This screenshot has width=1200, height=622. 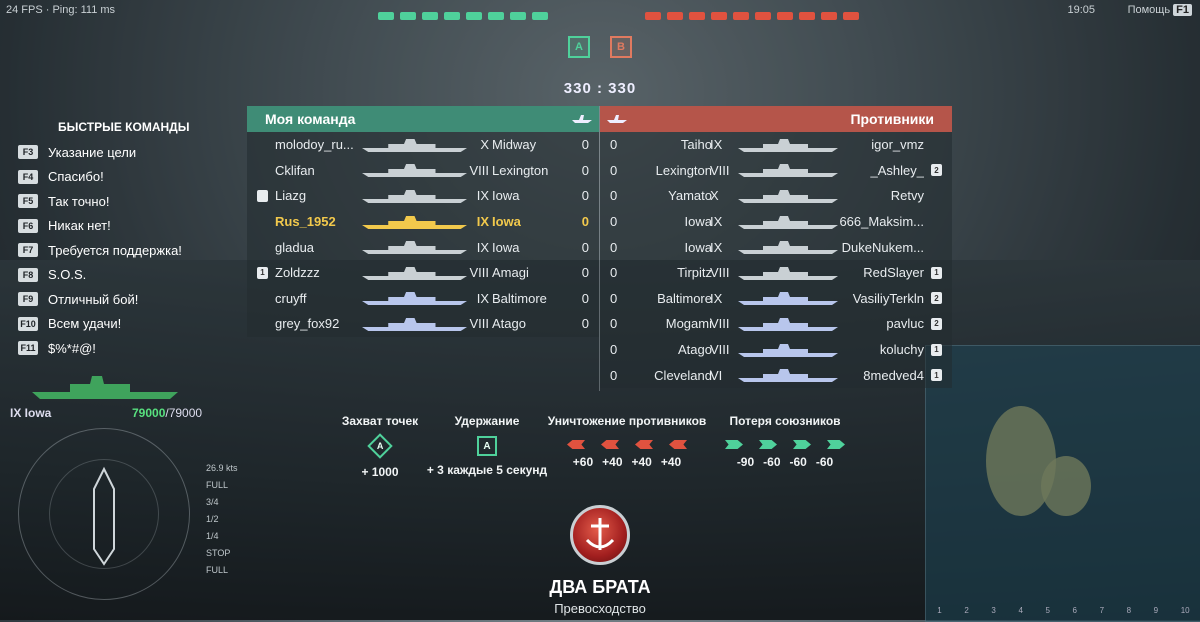 I want to click on player-row: cruyff IX Baltimore 0, so click(x=423, y=299).